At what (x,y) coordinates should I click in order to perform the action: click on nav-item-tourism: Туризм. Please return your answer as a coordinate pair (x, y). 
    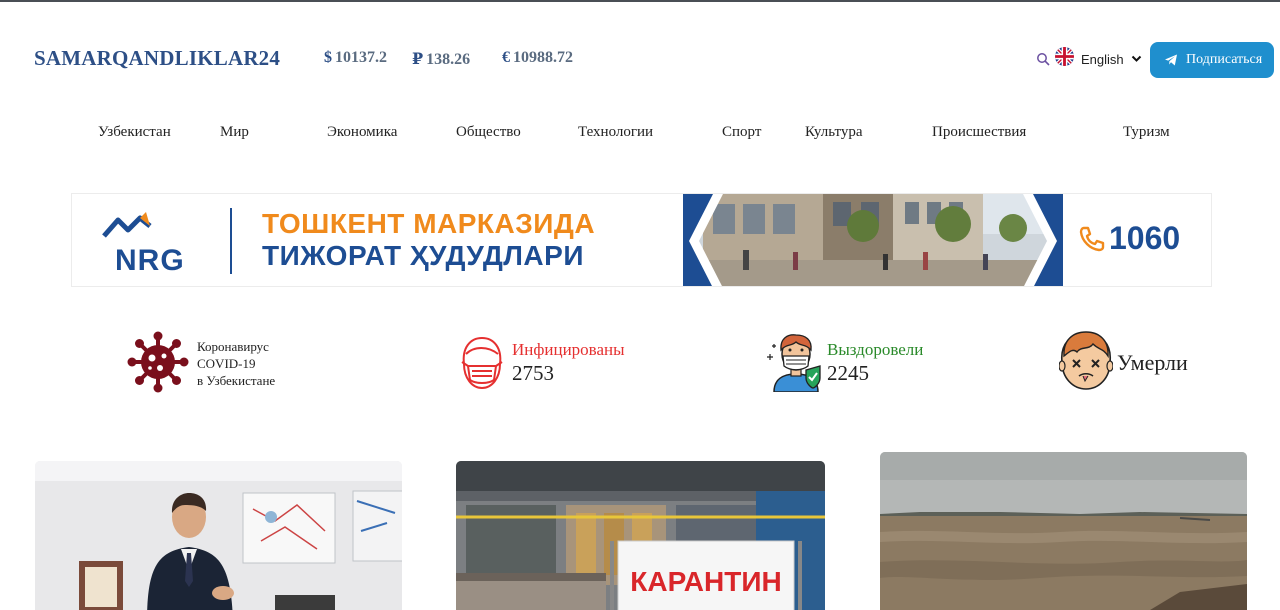
    Looking at the image, I should click on (1146, 132).